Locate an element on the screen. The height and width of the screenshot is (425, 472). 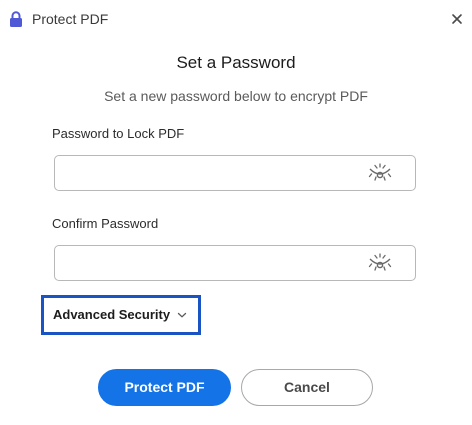
advanced-security-toggle: Advanced Security is located at coordinates (121, 315).